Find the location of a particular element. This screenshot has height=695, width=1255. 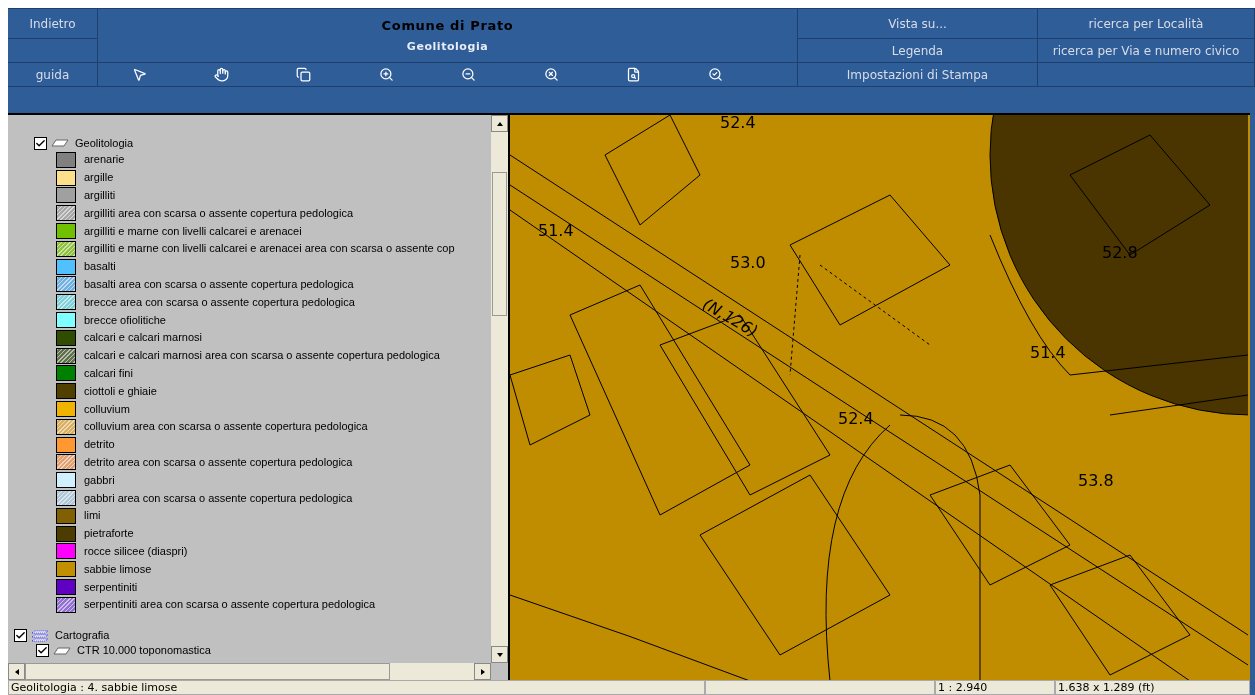

nav-link: ricerca per Località is located at coordinates (1146, 24).